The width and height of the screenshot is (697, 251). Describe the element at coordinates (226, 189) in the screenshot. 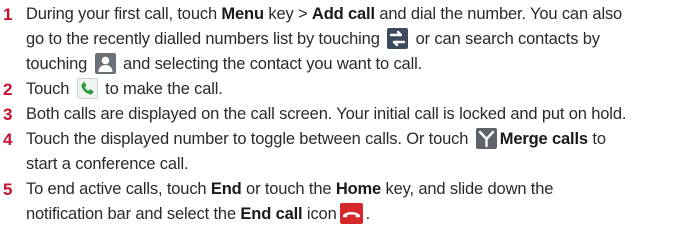

I see `end-label: End` at that location.